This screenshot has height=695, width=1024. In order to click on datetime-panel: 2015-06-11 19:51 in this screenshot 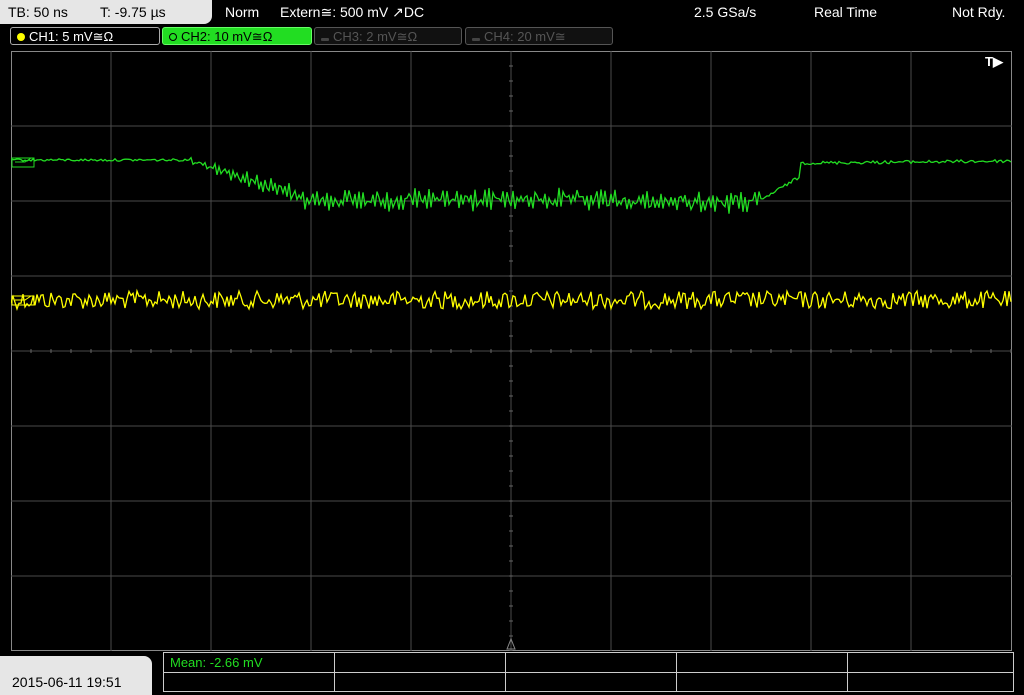, I will do `click(76, 675)`.